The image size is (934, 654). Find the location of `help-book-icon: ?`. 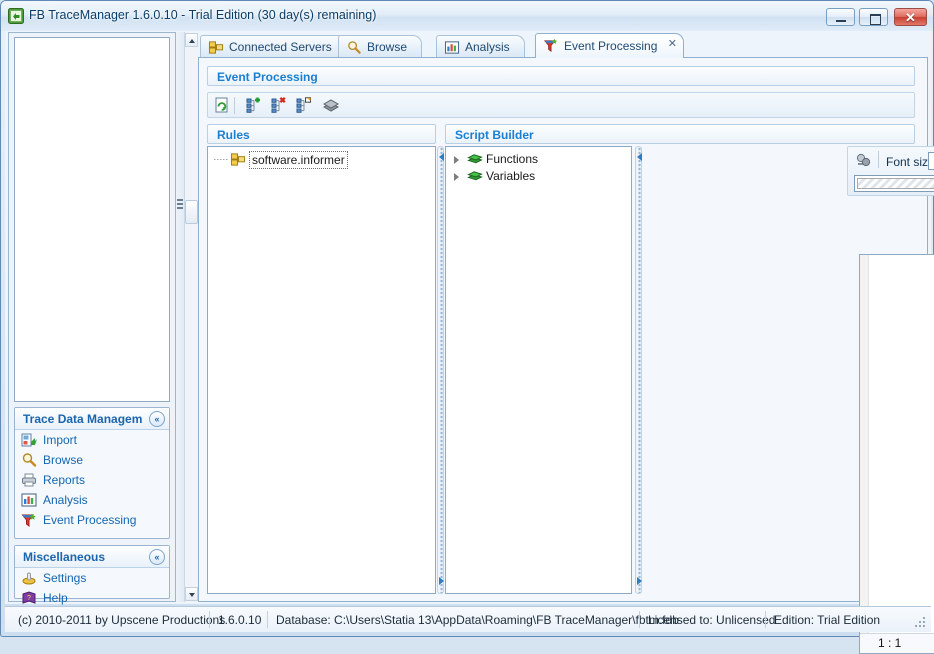

help-book-icon: ? is located at coordinates (29, 598).